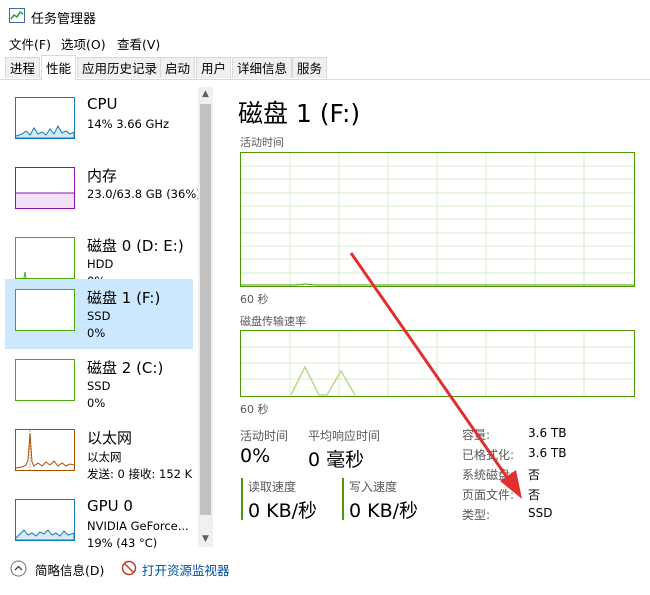 The image size is (650, 595). What do you see at coordinates (384, 511) in the screenshot?
I see `write-speed-value: 0 KB/秒` at bounding box center [384, 511].